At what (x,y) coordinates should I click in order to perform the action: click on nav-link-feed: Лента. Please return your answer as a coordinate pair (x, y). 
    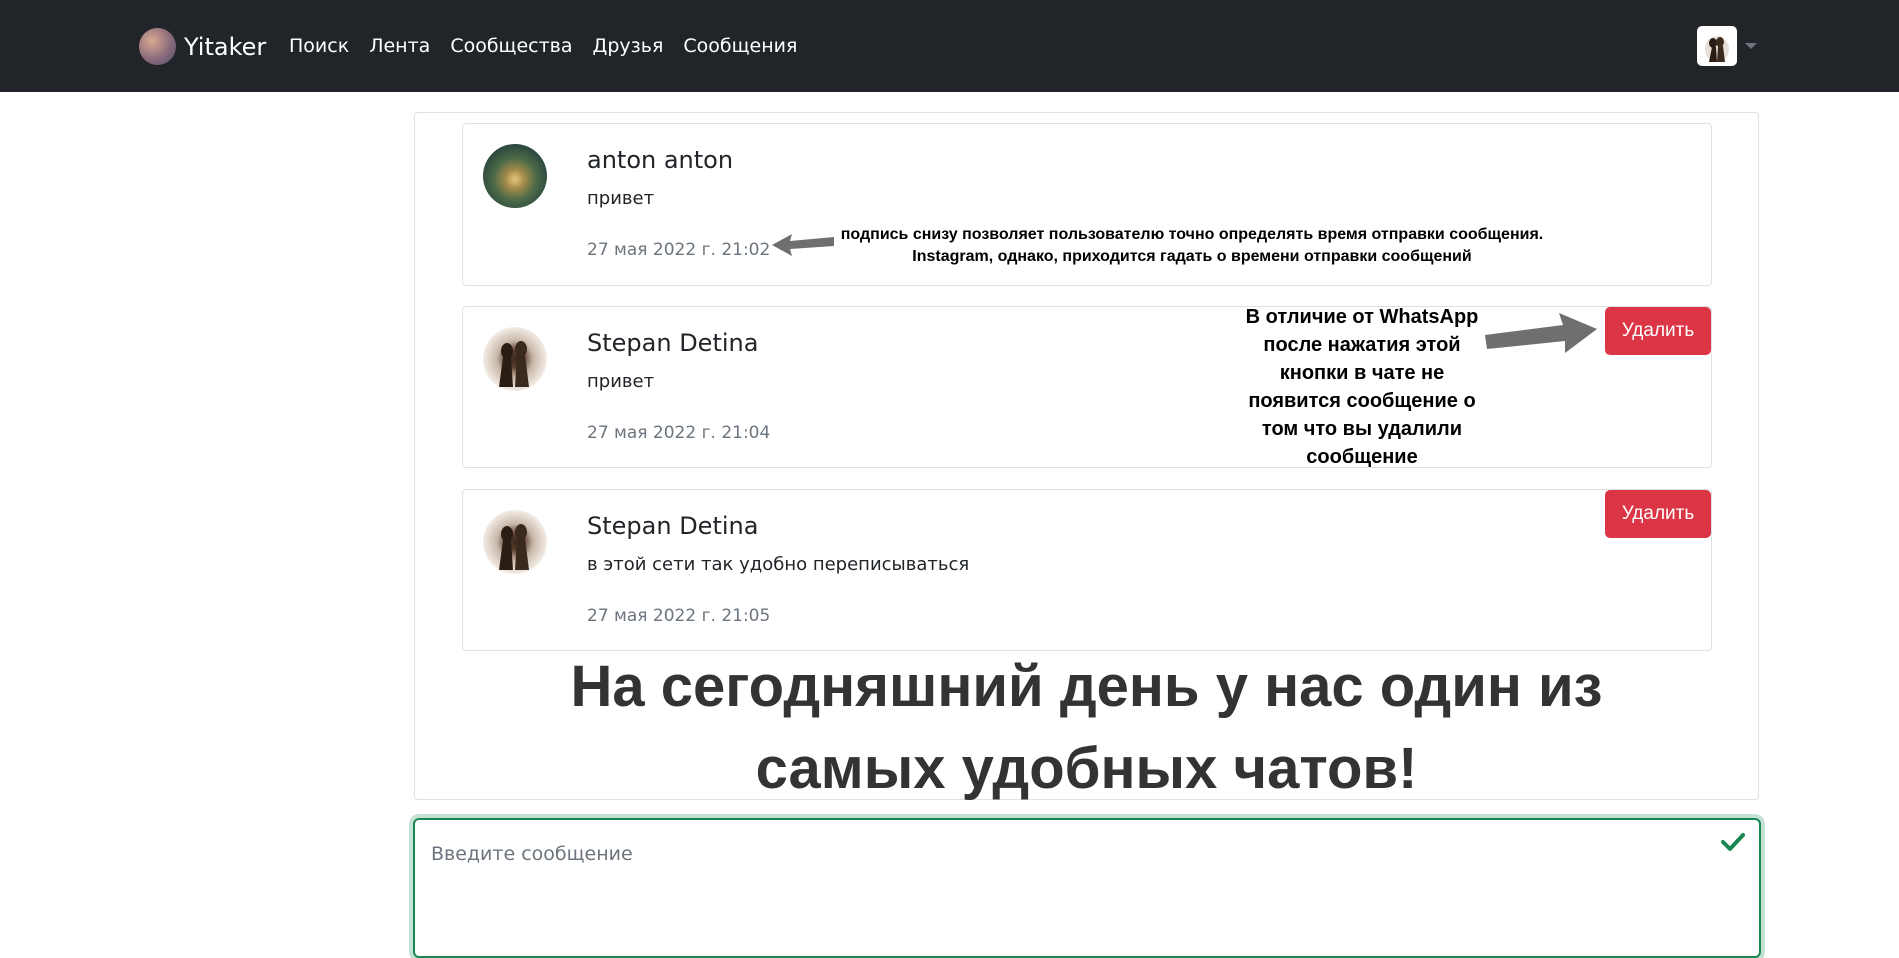
    Looking at the image, I should click on (399, 46).